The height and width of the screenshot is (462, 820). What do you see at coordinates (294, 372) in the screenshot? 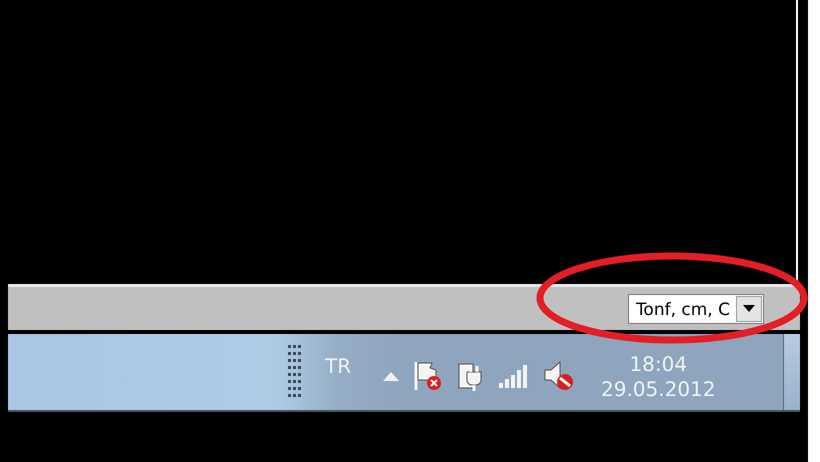
I see `grip-icon` at bounding box center [294, 372].